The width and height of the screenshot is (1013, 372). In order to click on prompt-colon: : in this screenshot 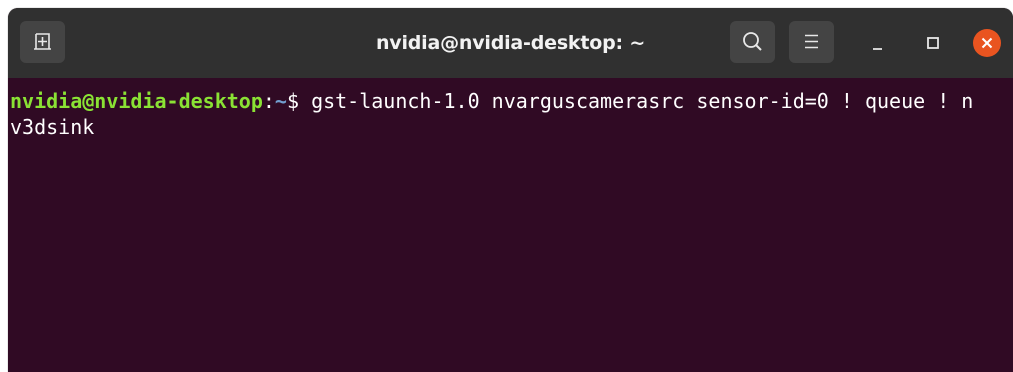, I will do `click(268, 101)`.